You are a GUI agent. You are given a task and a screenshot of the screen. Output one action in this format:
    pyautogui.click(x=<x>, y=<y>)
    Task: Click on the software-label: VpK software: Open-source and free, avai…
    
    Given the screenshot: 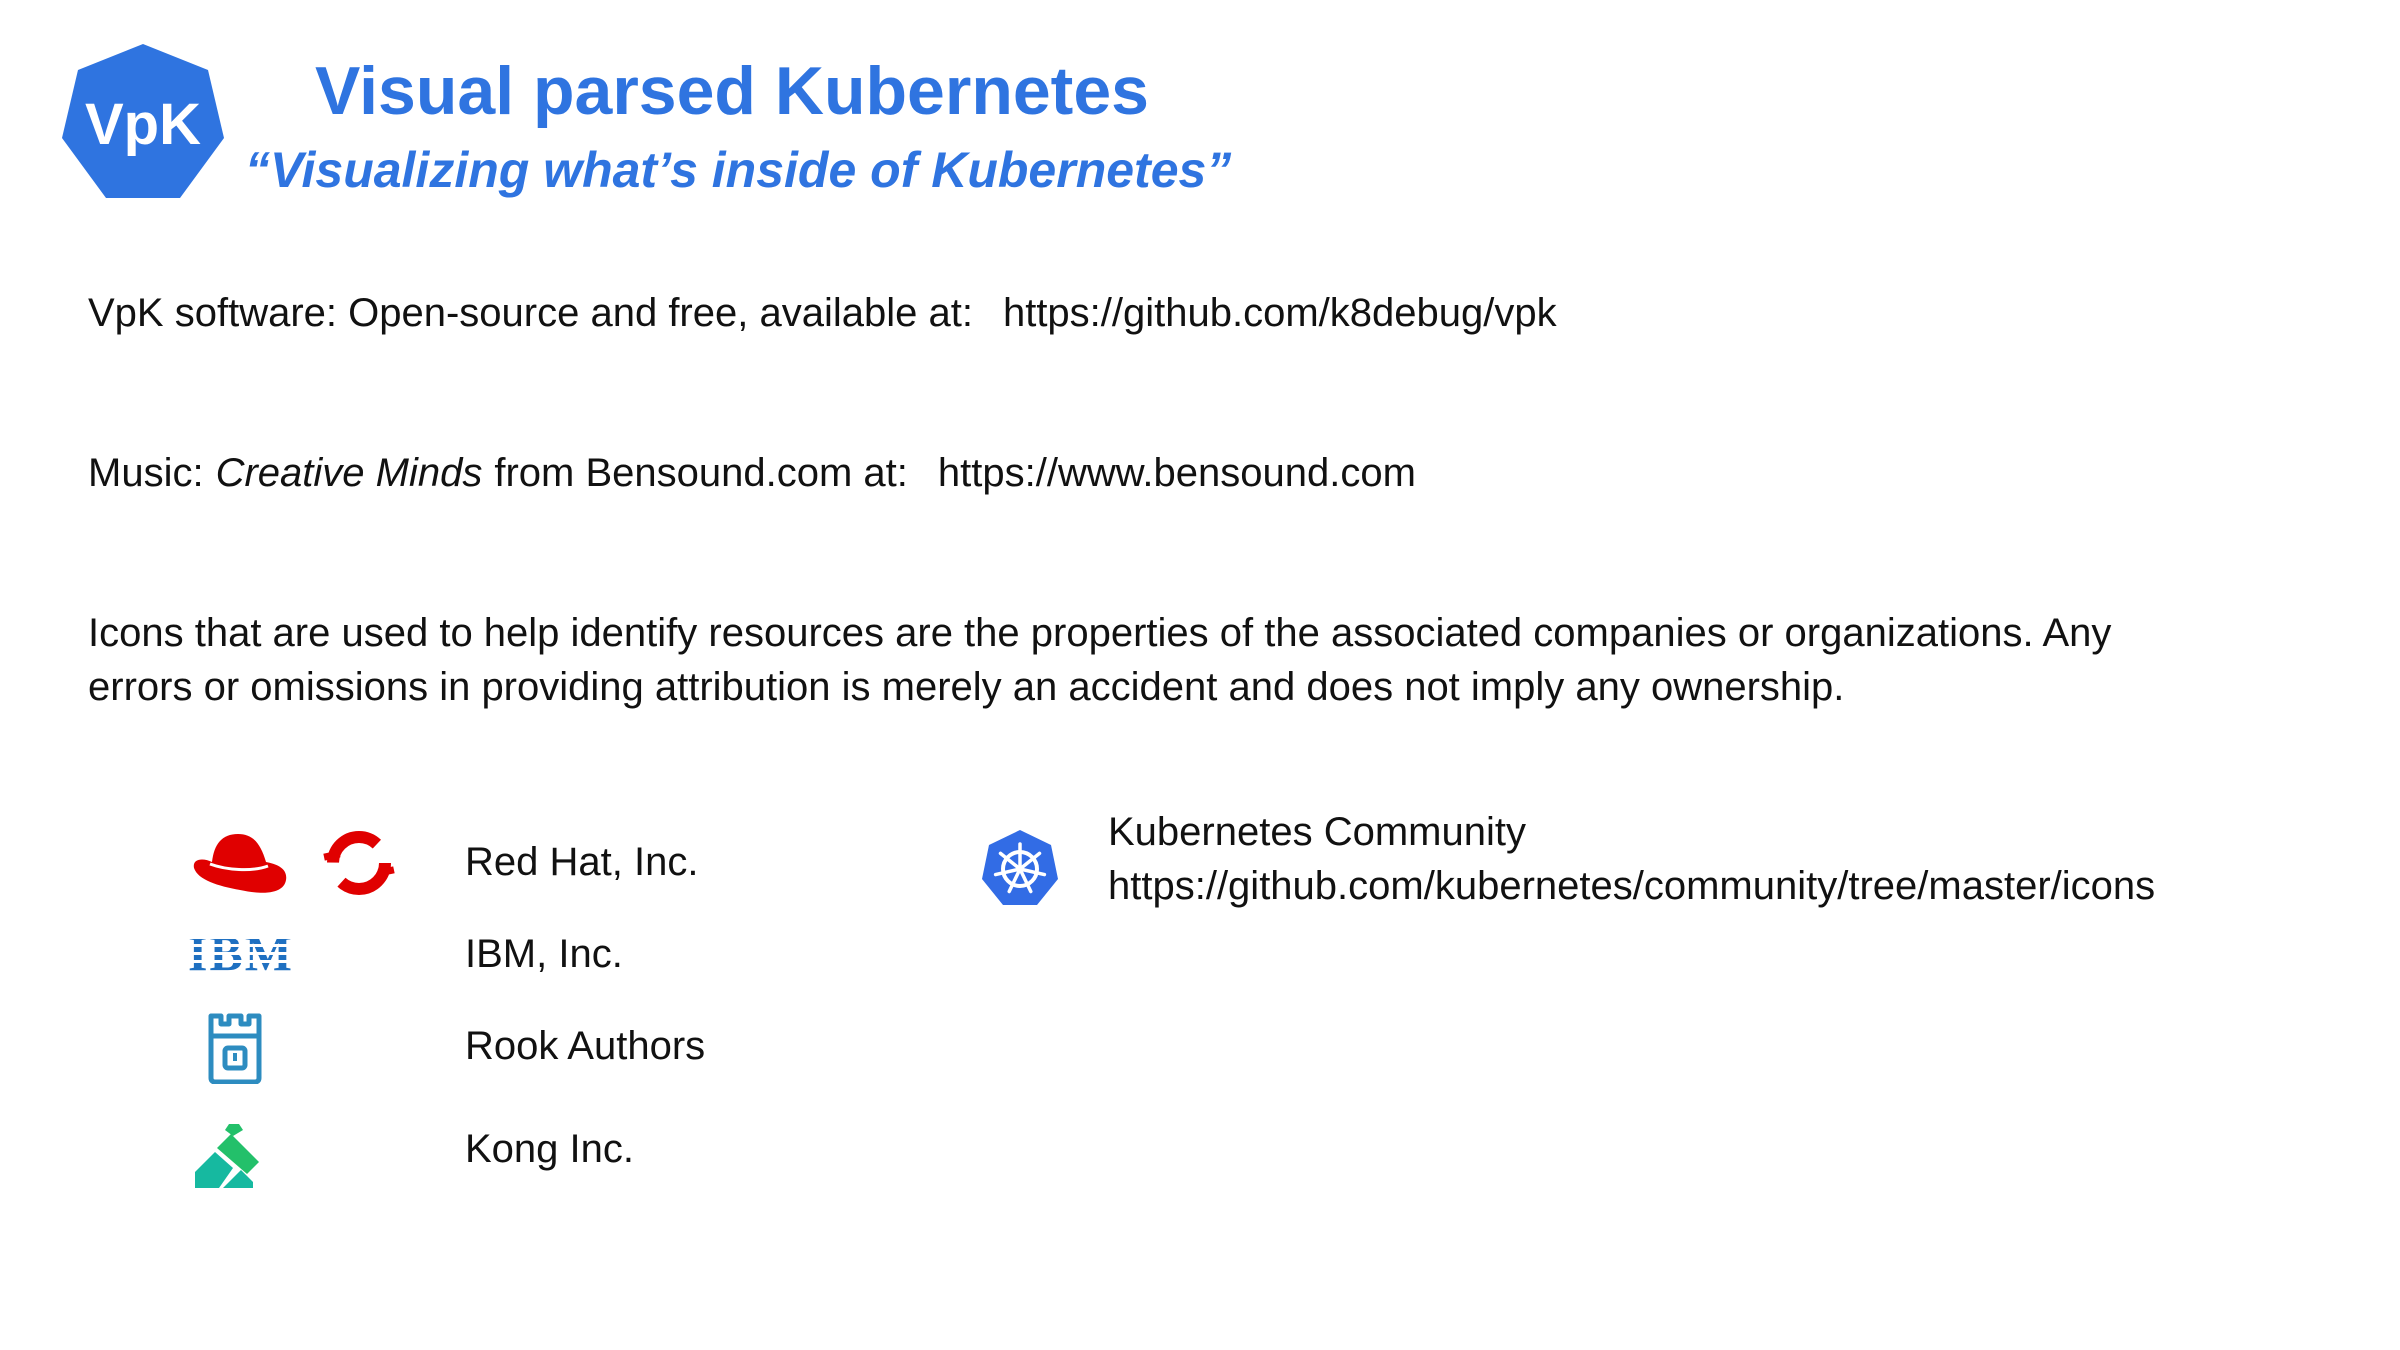 What is the action you would take?
    pyautogui.click(x=530, y=313)
    